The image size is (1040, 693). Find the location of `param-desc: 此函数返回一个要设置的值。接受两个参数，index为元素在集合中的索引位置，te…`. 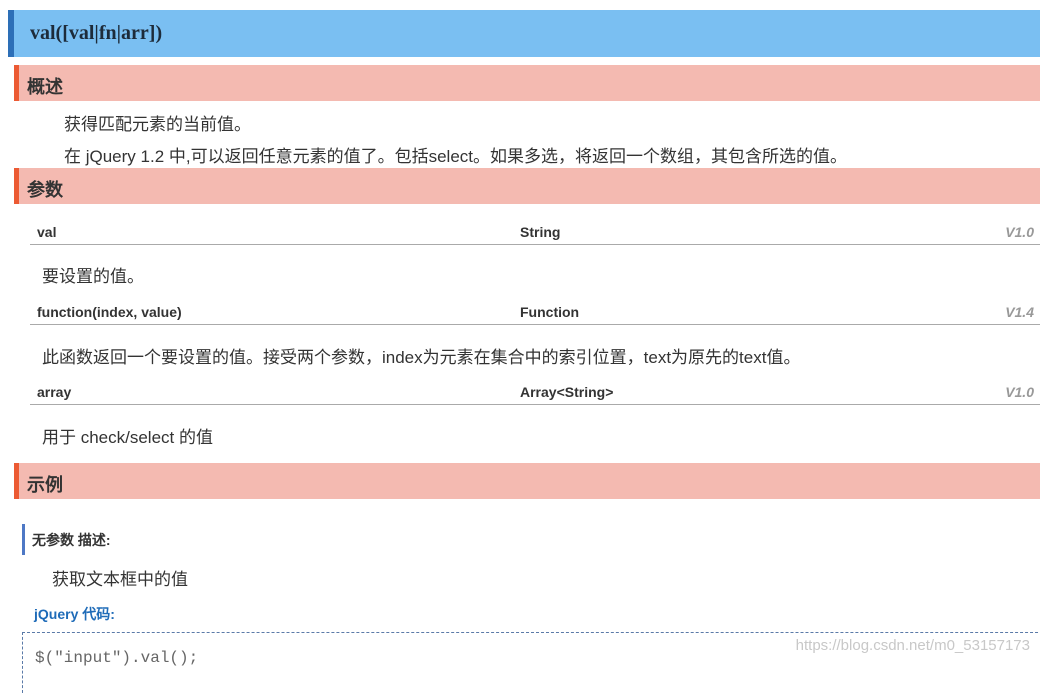

param-desc: 此函数返回一个要设置的值。接受两个参数，index为元素在集合中的索引位置，te… is located at coordinates (421, 357).